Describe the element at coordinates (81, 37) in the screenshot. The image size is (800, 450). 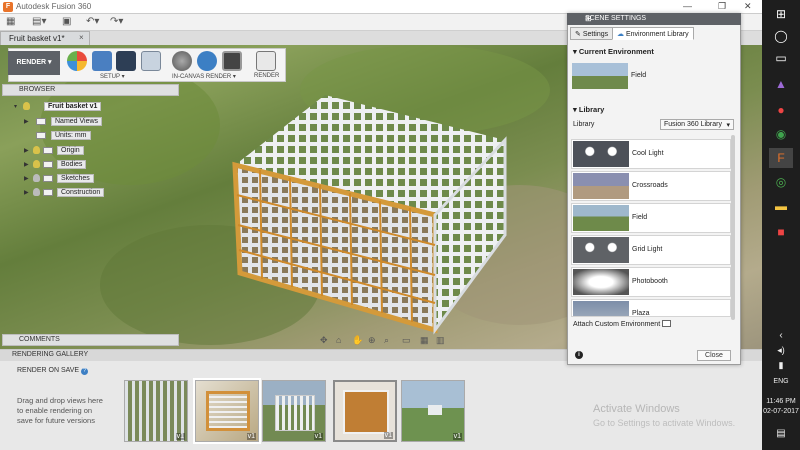
I see `close-tab-icon: ×` at that location.